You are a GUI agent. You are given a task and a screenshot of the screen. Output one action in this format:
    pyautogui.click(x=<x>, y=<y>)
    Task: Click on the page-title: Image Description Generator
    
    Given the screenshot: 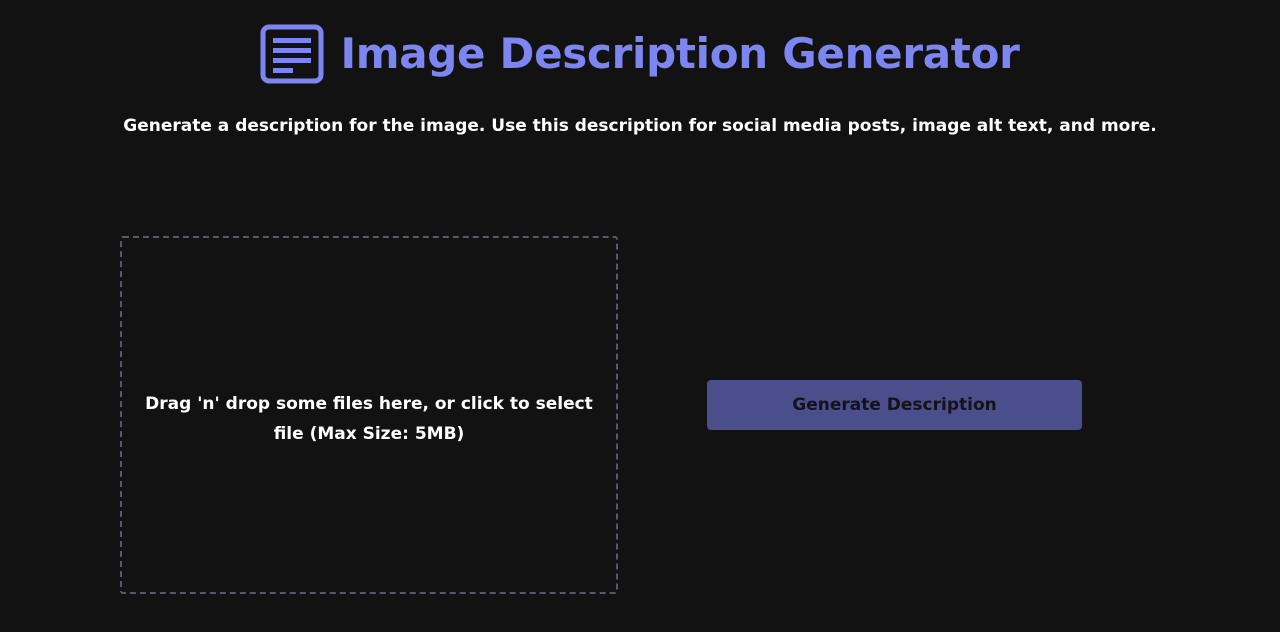 What is the action you would take?
    pyautogui.click(x=680, y=53)
    